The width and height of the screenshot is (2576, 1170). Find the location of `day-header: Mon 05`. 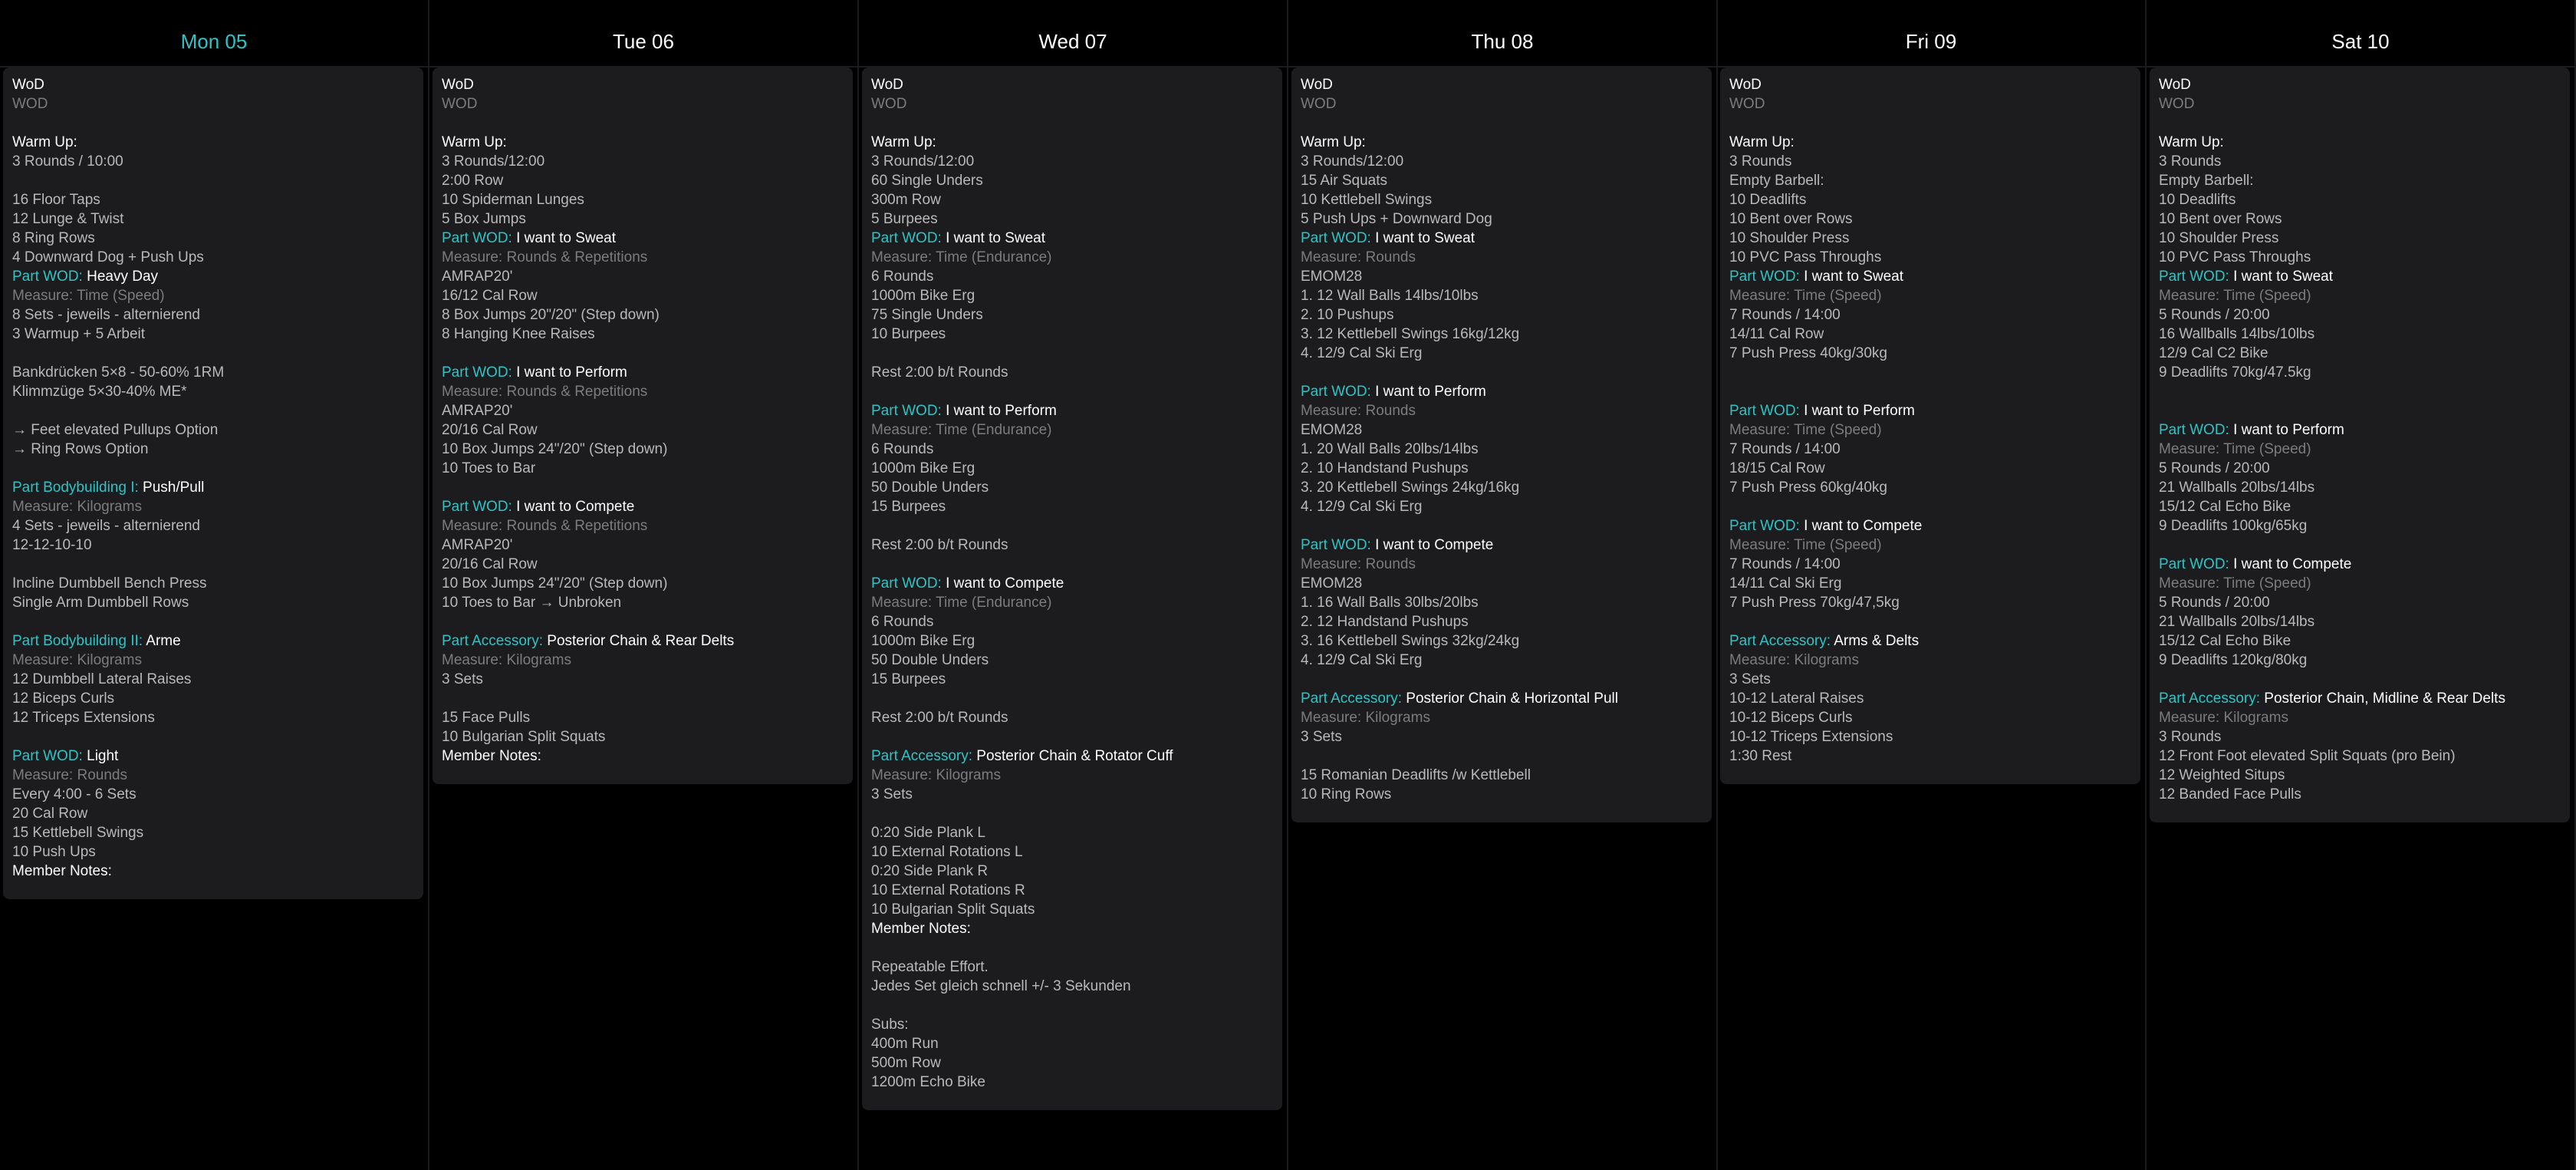

day-header: Mon 05 is located at coordinates (214, 34).